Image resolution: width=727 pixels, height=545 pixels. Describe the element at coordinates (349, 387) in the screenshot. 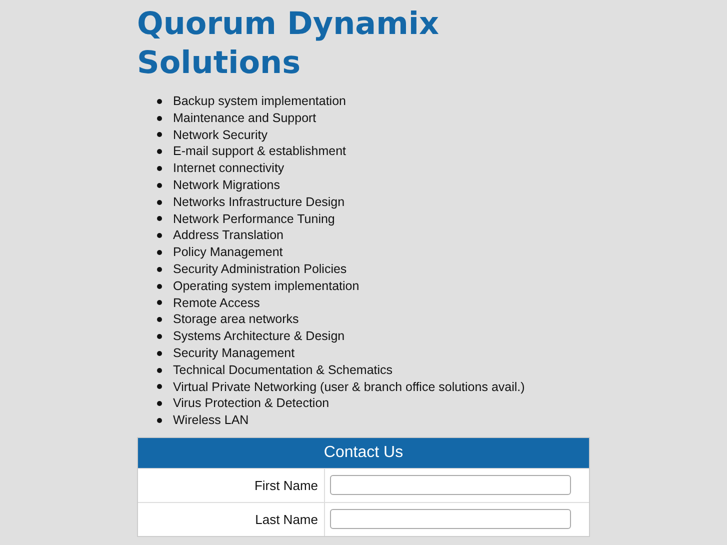

I see `service-item: Virtual Private Networking (user & branch office solutions avail.)` at that location.